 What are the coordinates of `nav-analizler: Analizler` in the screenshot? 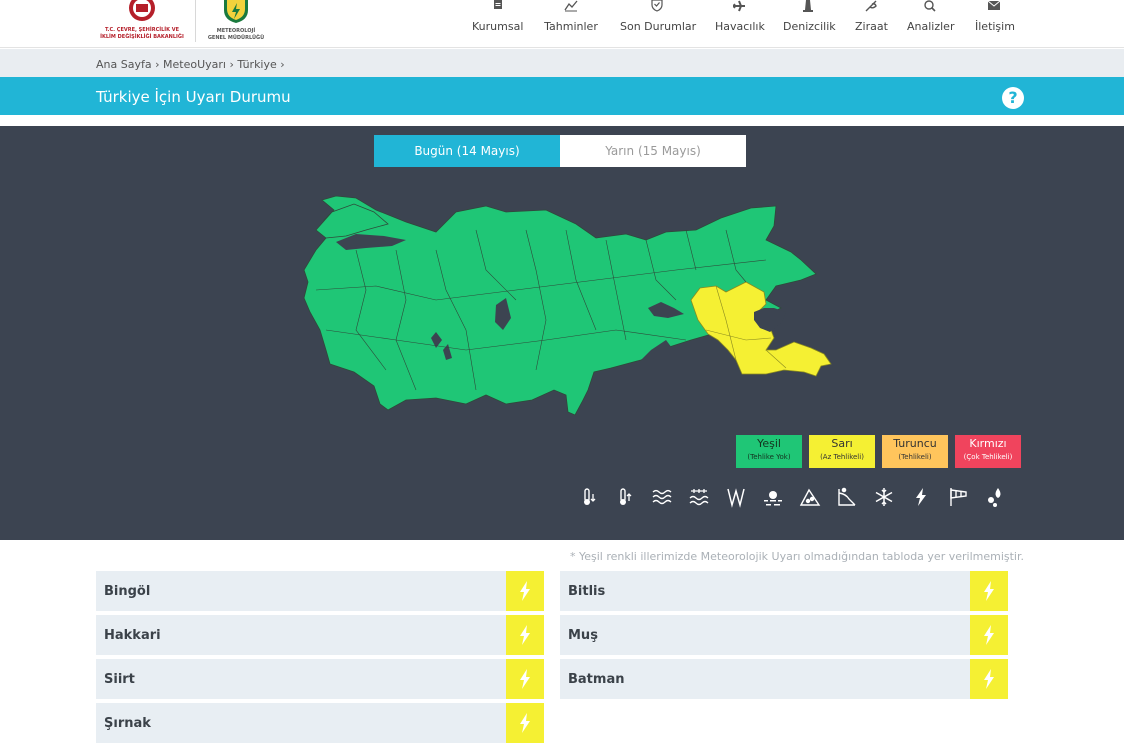 It's located at (931, 24).